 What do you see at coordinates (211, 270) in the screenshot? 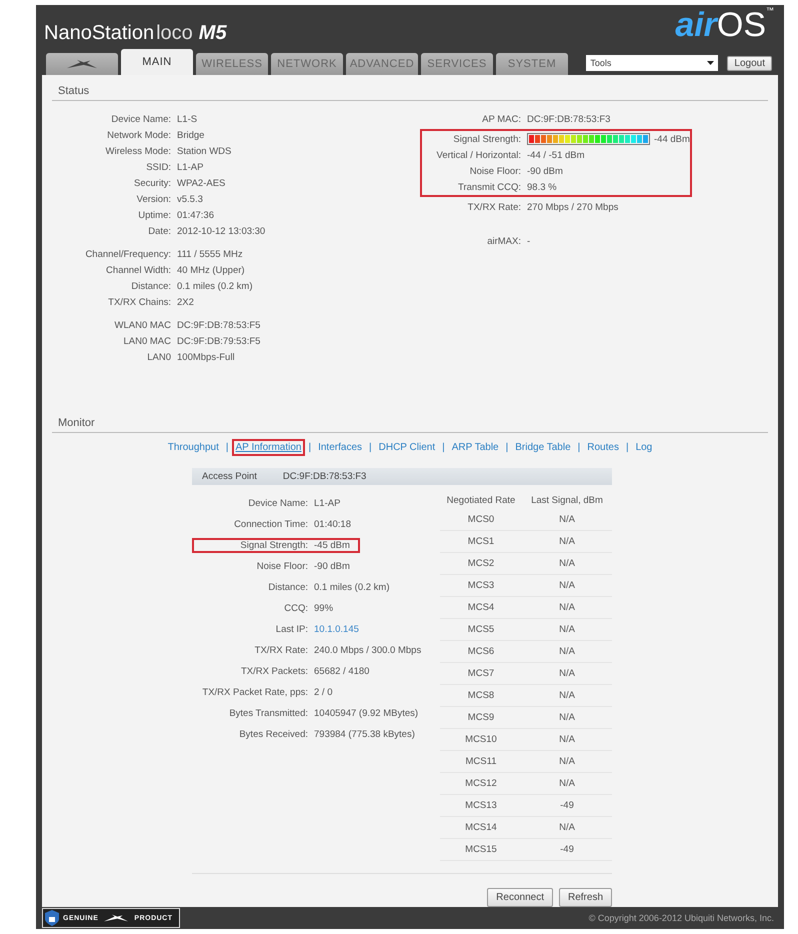
I see `field-value: 40 MHz (Upper)` at bounding box center [211, 270].